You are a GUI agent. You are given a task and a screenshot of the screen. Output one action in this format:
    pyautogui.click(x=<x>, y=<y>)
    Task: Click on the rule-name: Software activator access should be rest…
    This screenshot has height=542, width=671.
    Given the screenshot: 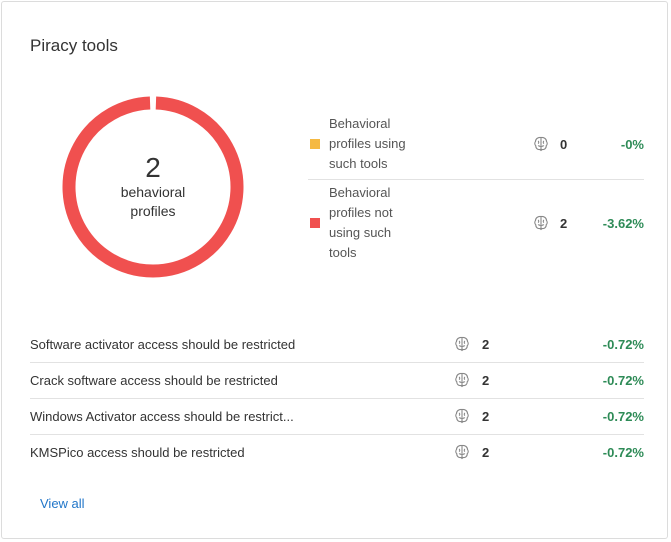 What is the action you would take?
    pyautogui.click(x=163, y=344)
    